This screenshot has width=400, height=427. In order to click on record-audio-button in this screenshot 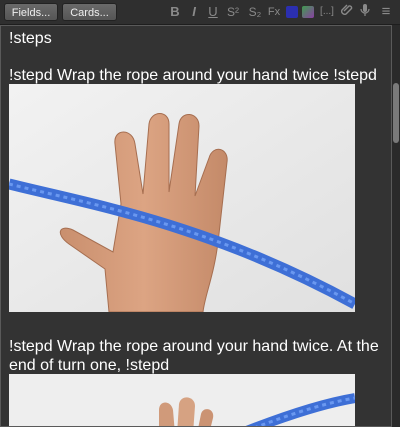, I will do `click(365, 12)`.